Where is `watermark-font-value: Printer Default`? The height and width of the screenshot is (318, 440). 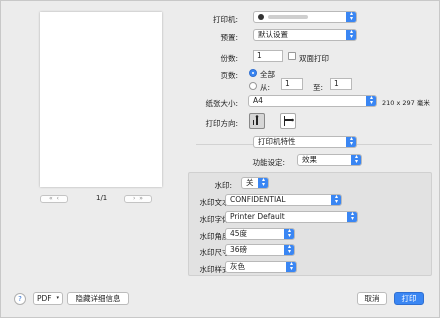 watermark-font-value: Printer Default is located at coordinates (257, 216).